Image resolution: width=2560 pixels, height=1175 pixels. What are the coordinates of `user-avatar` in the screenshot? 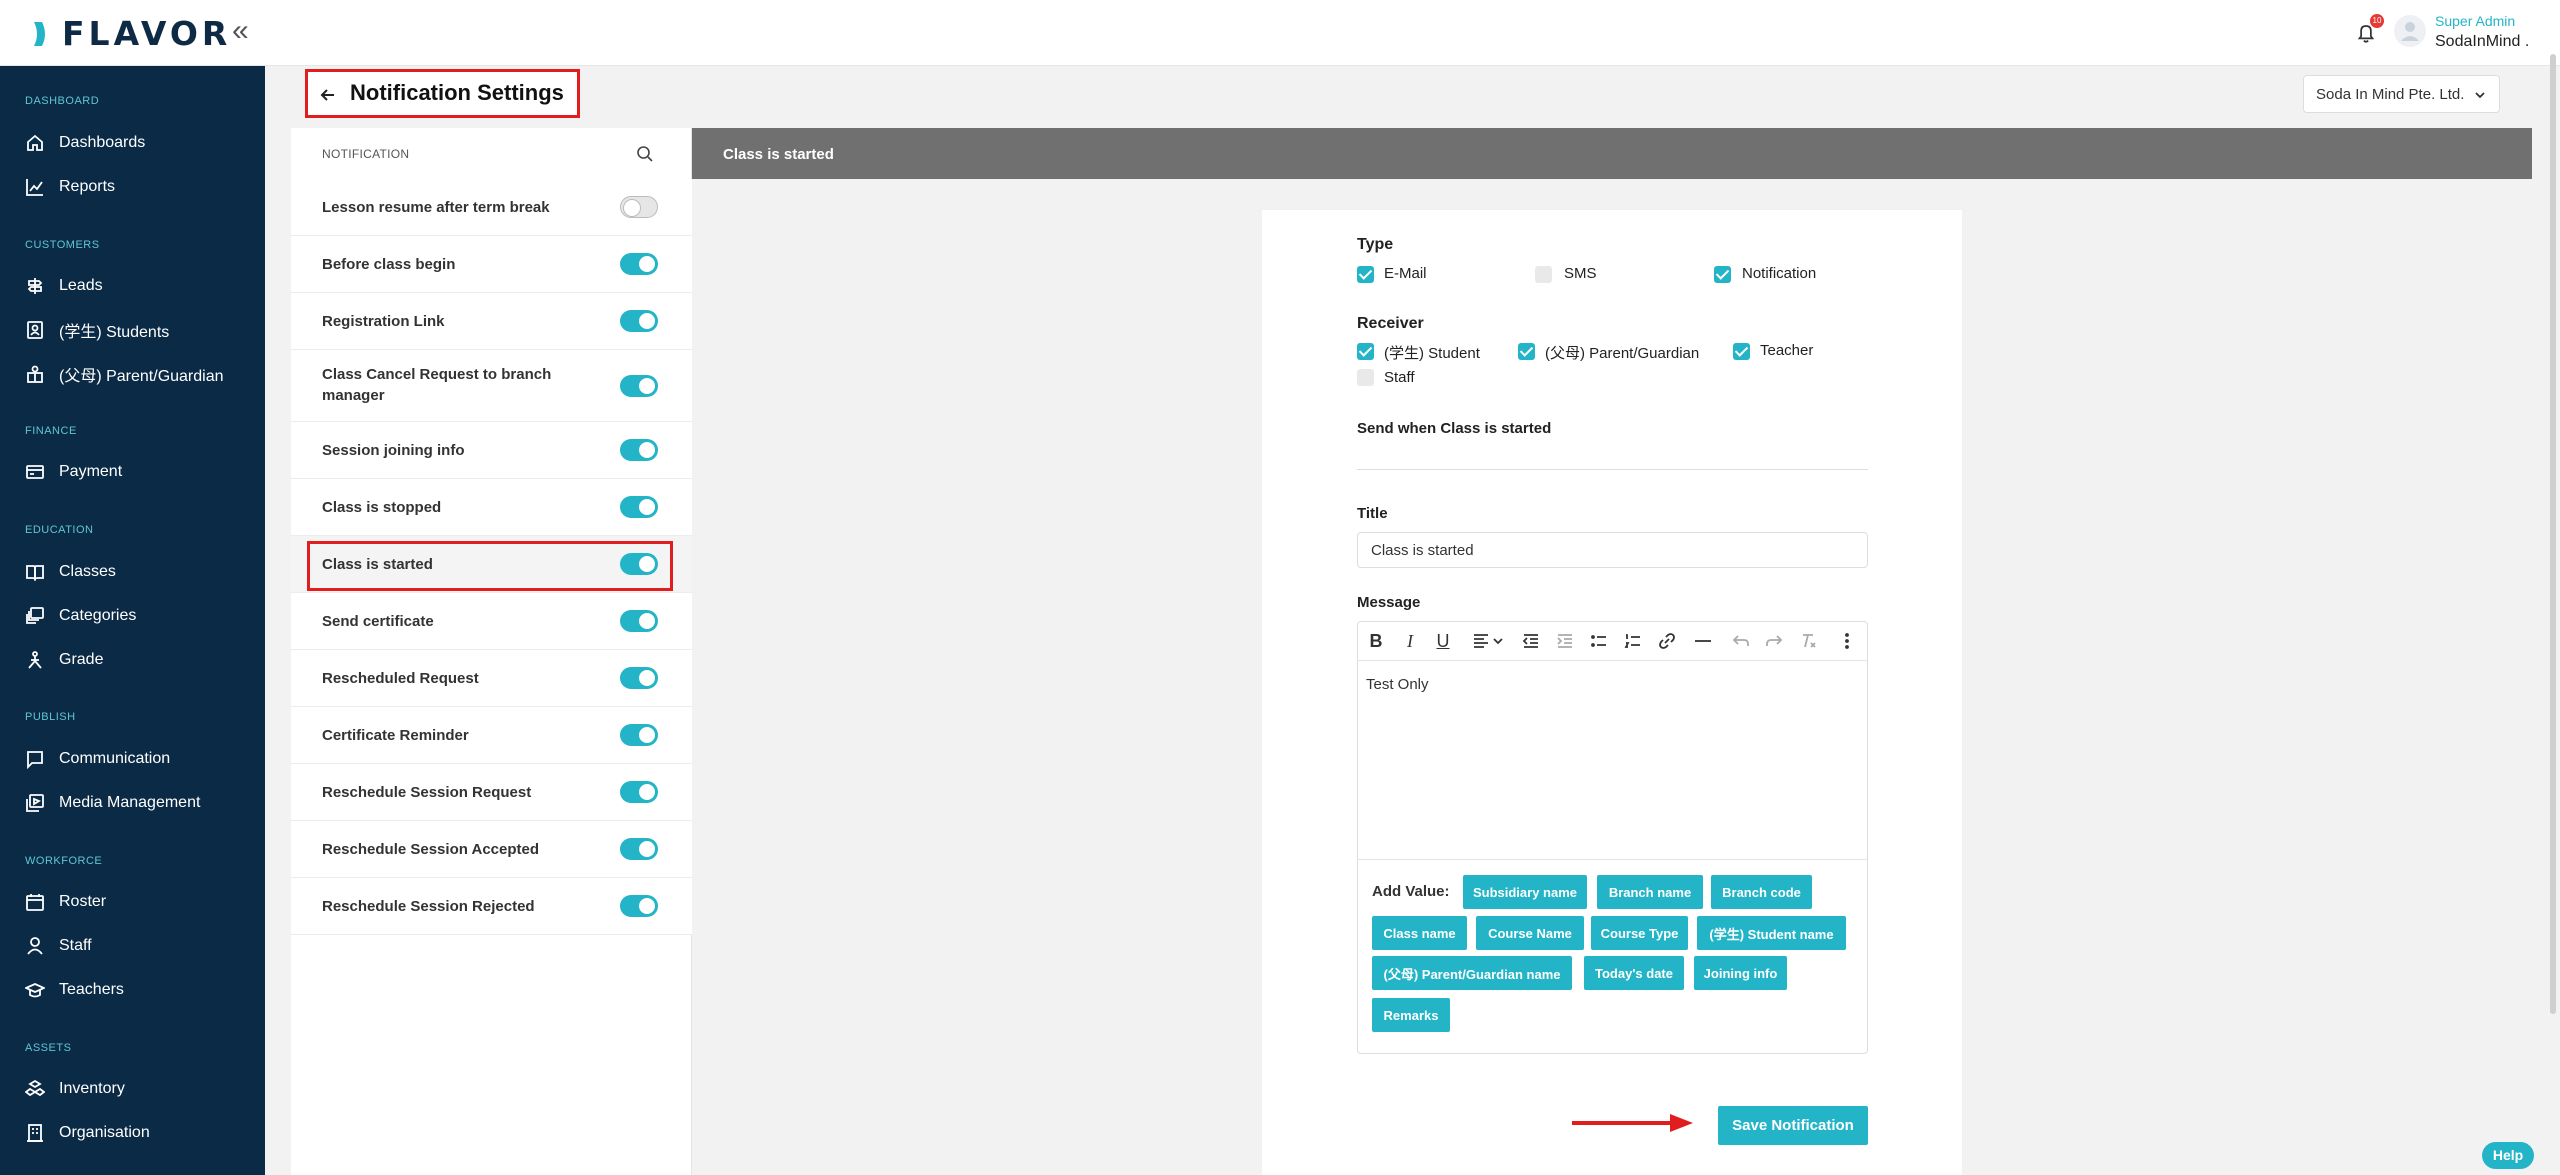 It's located at (2410, 31).